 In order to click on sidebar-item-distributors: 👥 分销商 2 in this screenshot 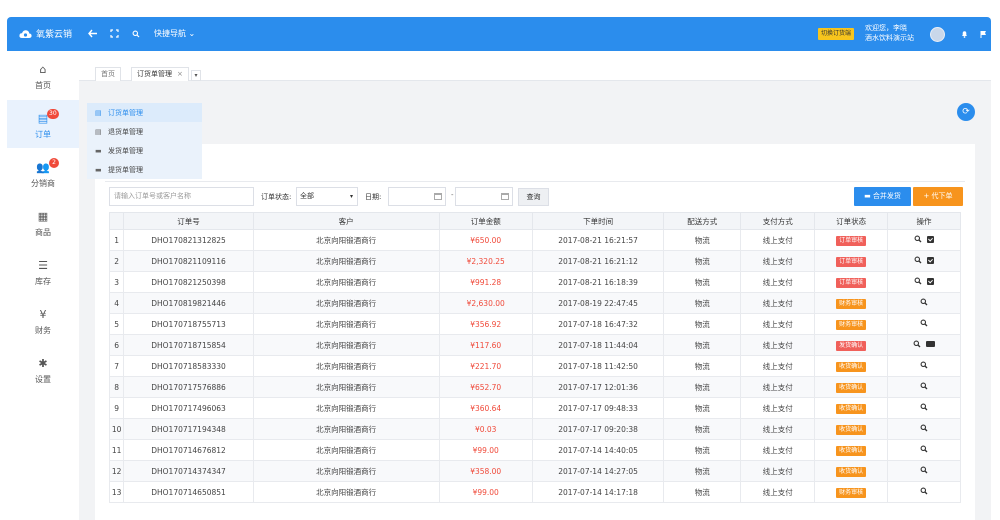, I will do `click(43, 173)`.